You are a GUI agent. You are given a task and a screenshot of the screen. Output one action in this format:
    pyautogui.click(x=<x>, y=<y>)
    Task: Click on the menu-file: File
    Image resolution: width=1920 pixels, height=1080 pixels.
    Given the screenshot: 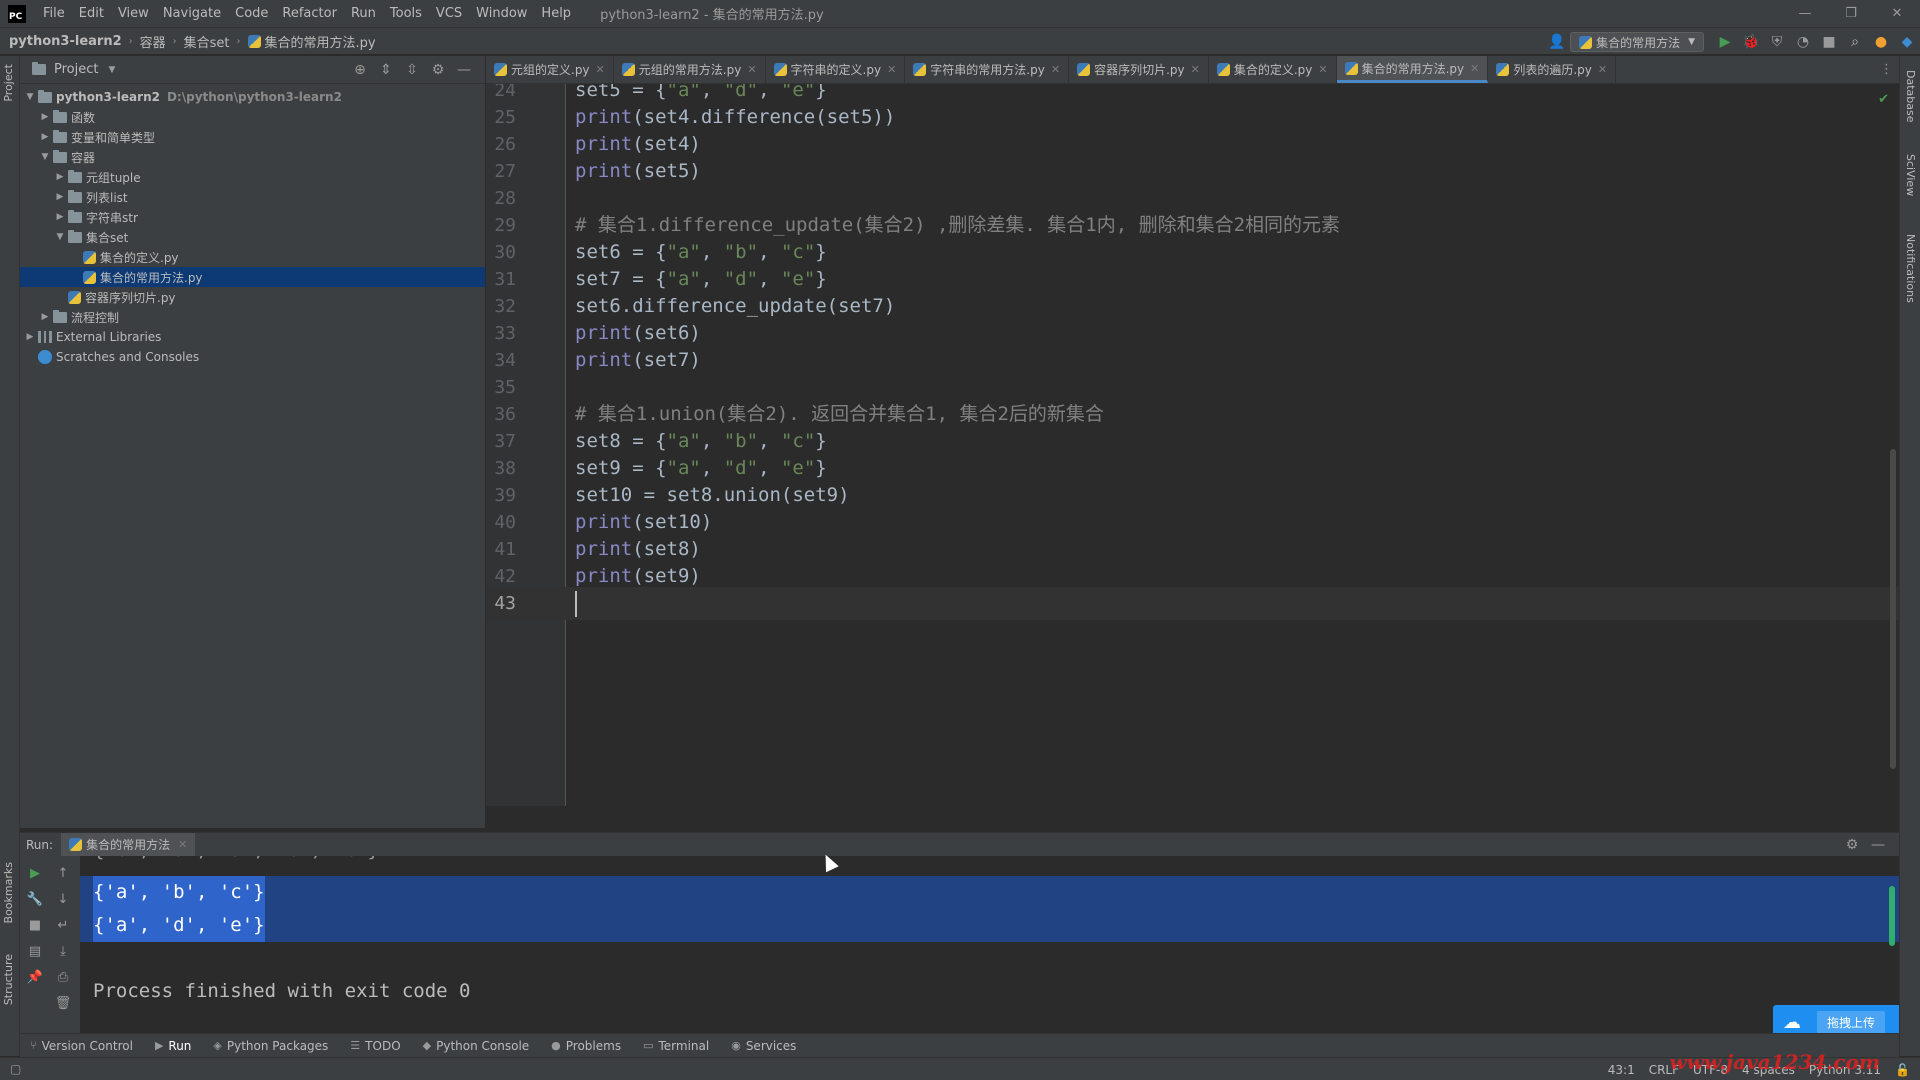 What is the action you would take?
    pyautogui.click(x=54, y=13)
    